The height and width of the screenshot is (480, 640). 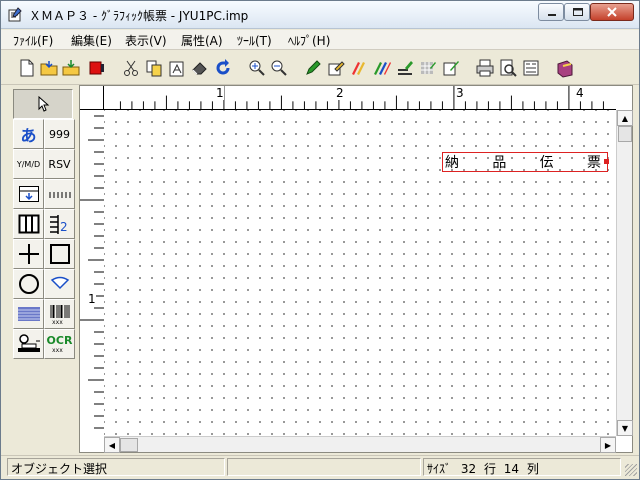 I want to click on list-number-tool-button: 2, so click(x=59, y=224).